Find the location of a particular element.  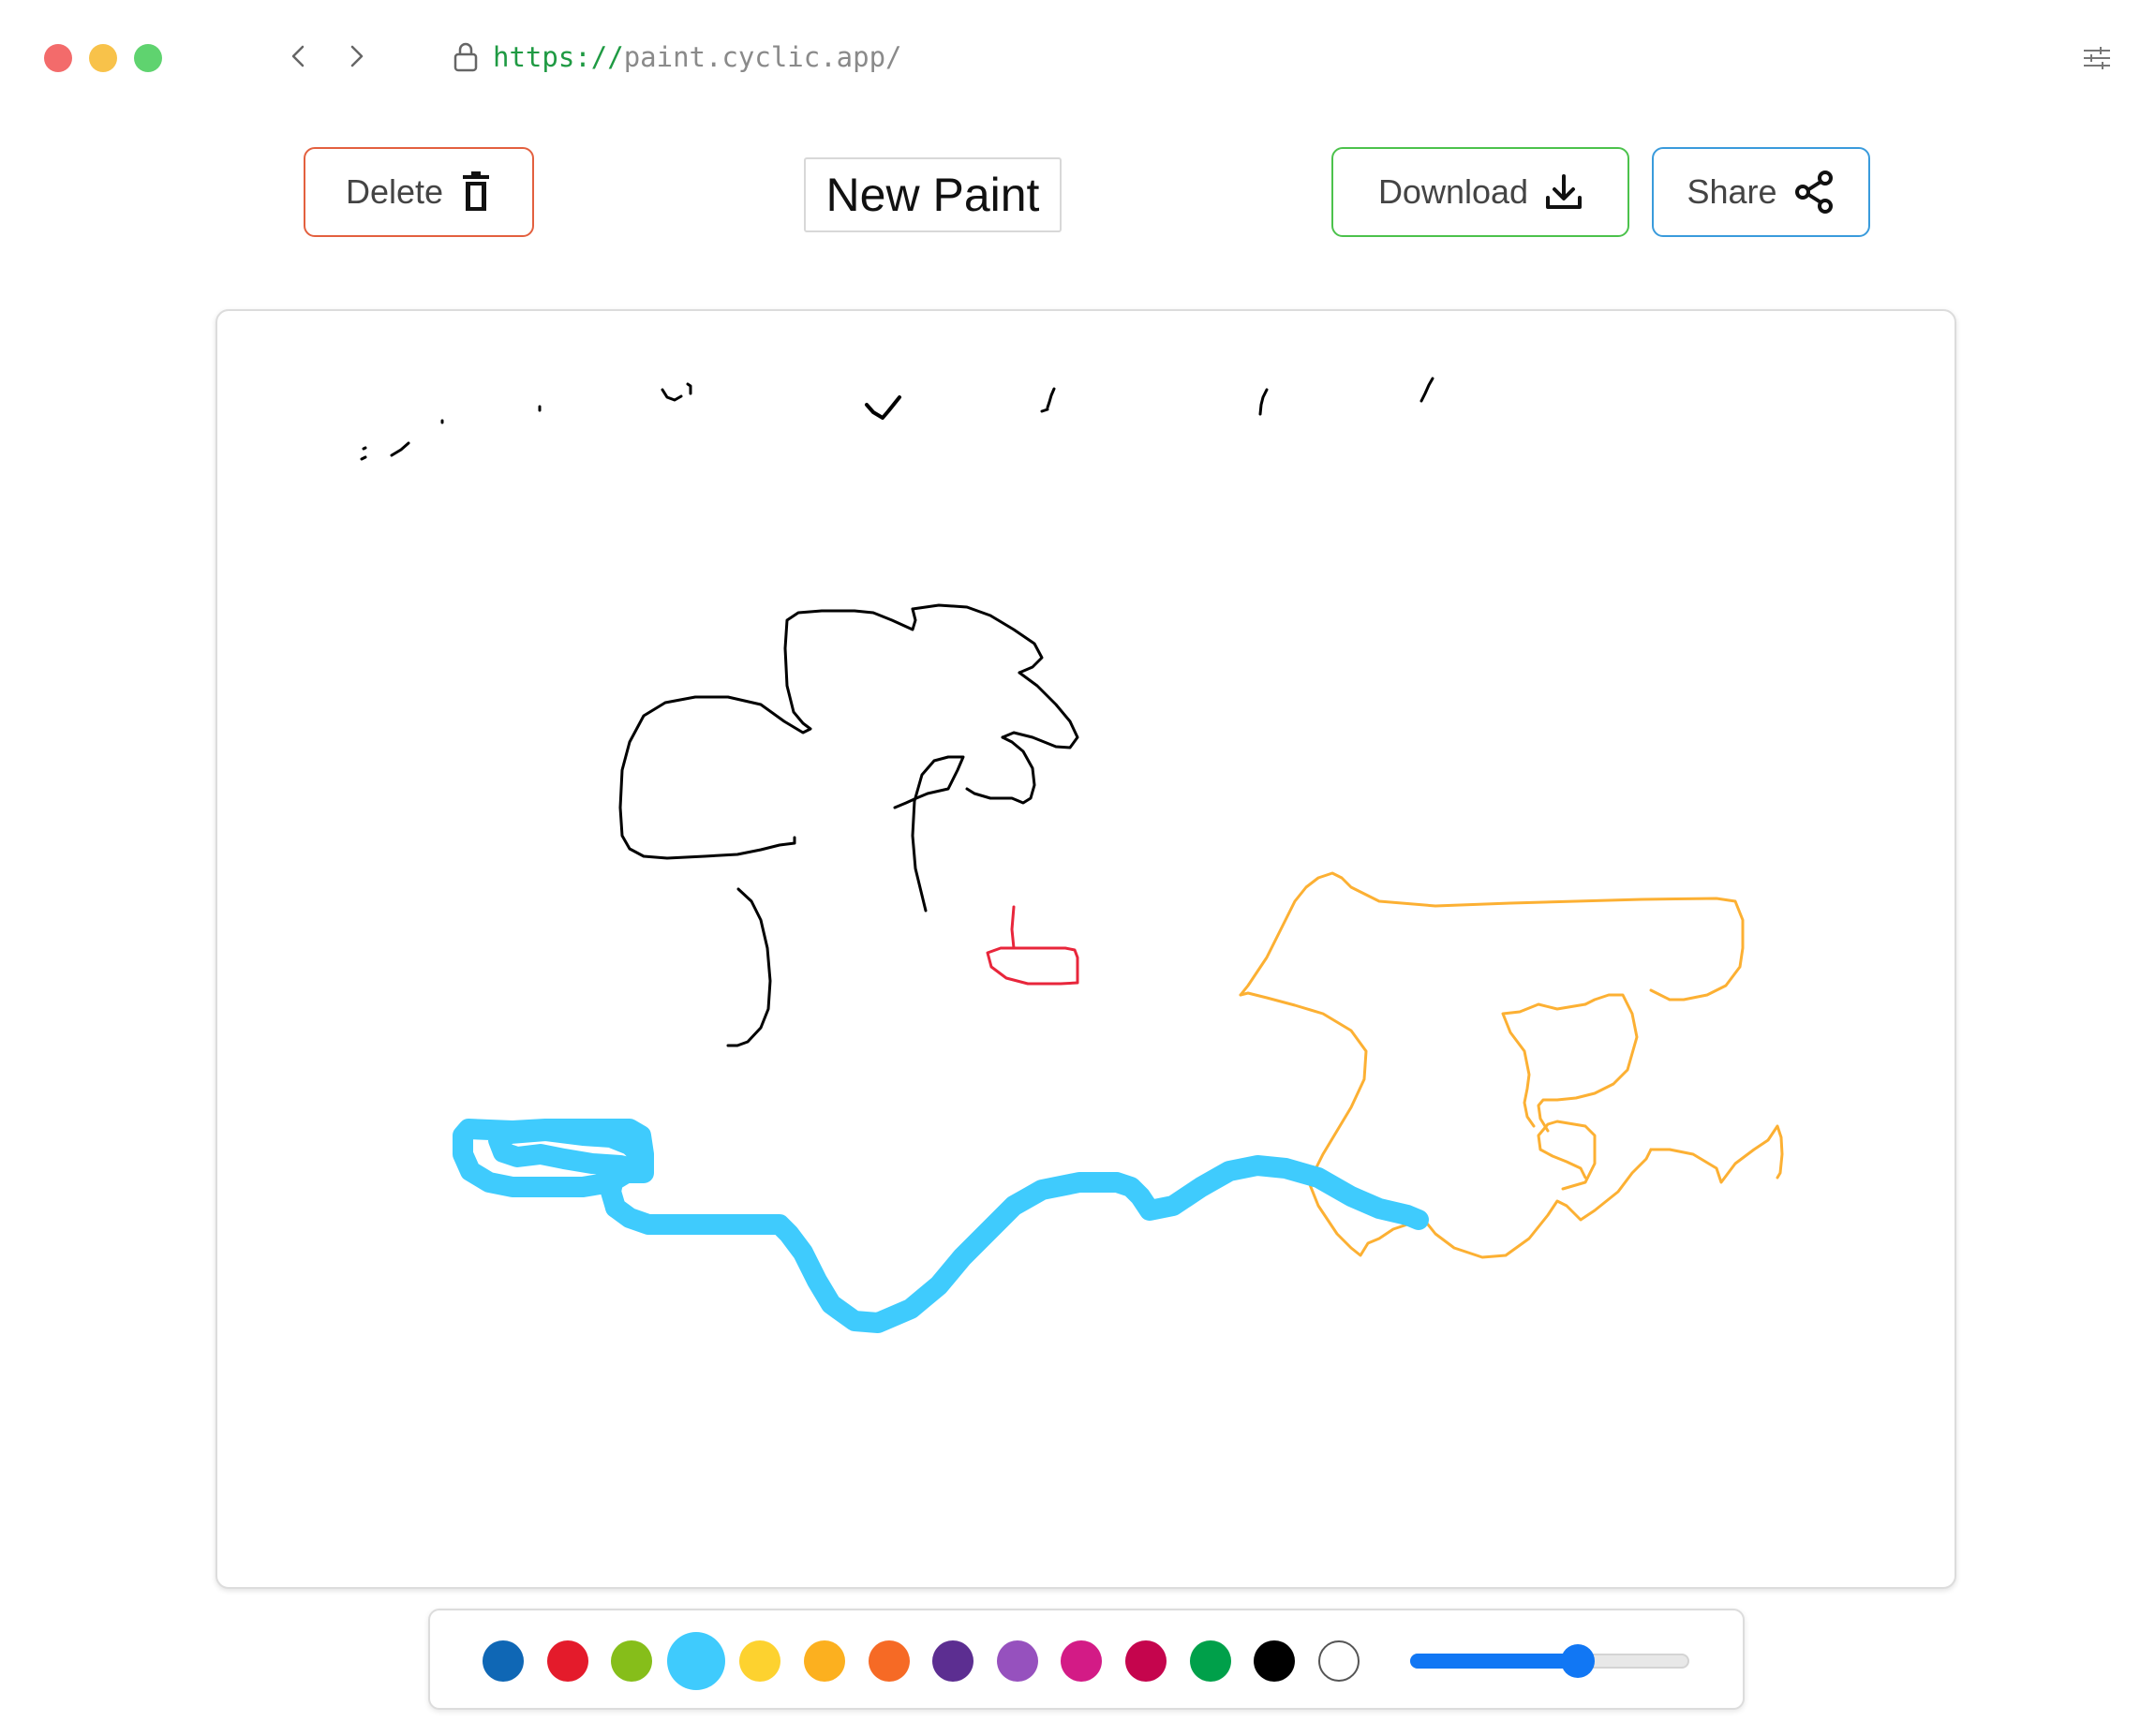

url-host: paint.cyclic.app/ is located at coordinates (762, 57).